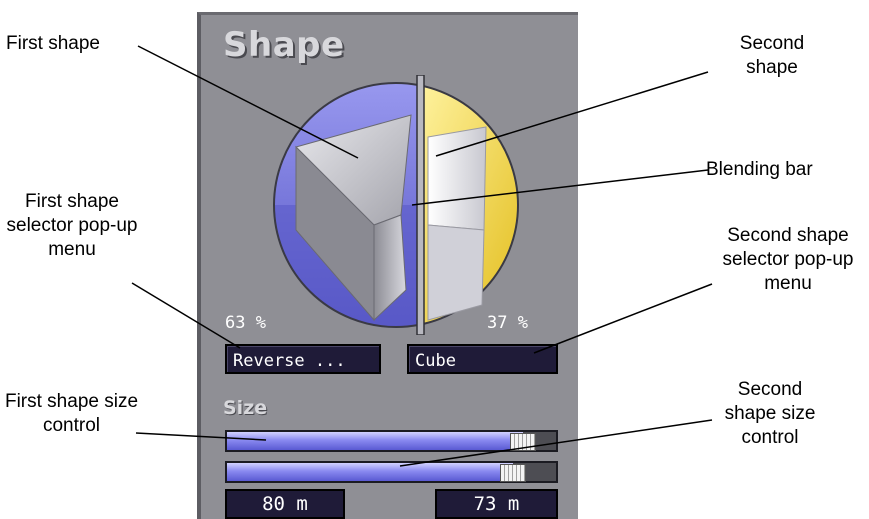  I want to click on callout-first-shape: First shape, so click(53, 43).